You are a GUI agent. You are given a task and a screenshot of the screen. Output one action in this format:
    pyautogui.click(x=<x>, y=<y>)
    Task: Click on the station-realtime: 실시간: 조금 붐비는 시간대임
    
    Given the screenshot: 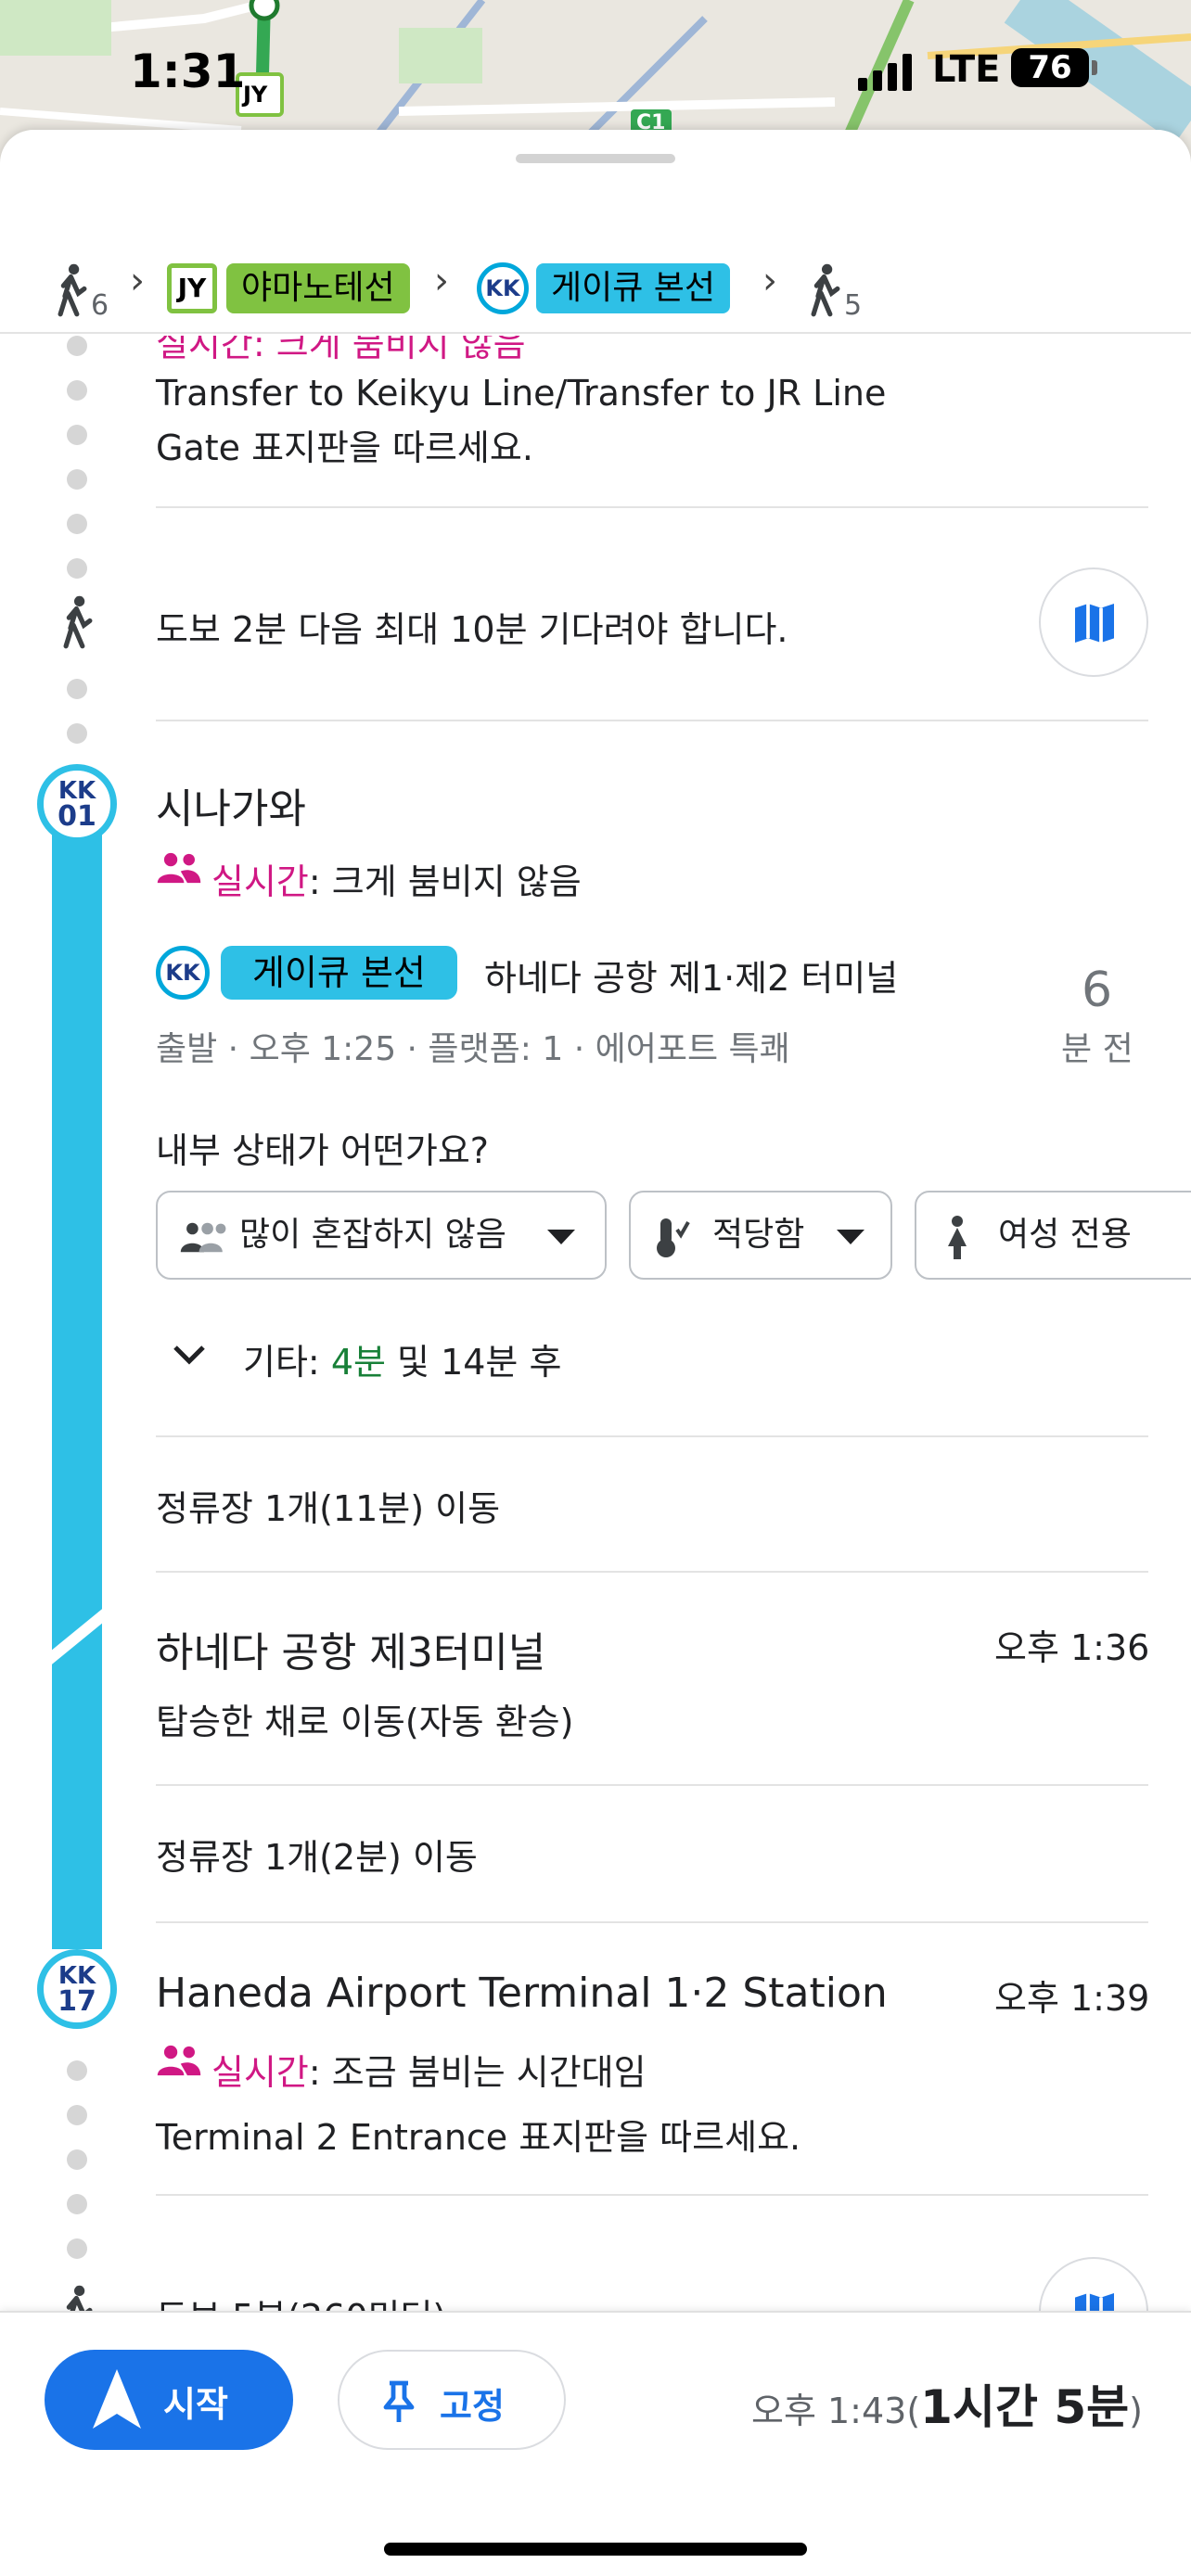 What is the action you would take?
    pyautogui.click(x=429, y=2072)
    